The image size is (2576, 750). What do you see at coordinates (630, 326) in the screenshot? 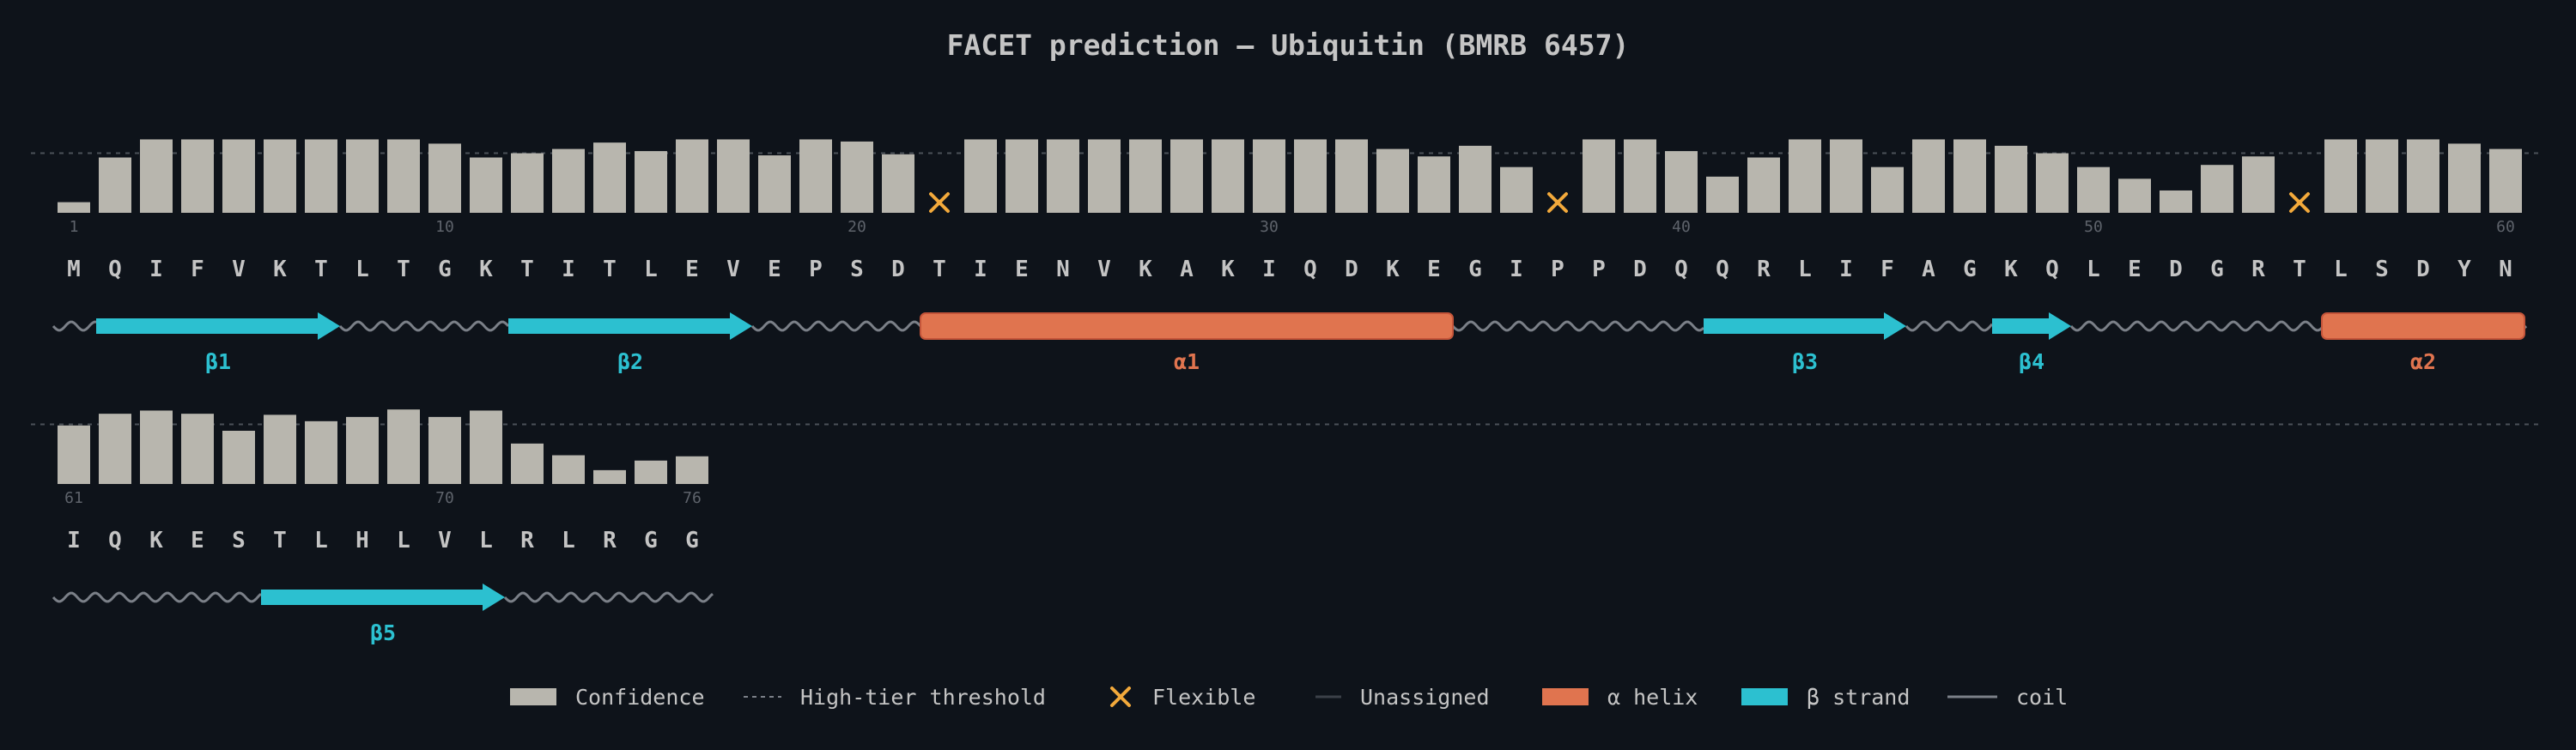
I see `strand-β2` at bounding box center [630, 326].